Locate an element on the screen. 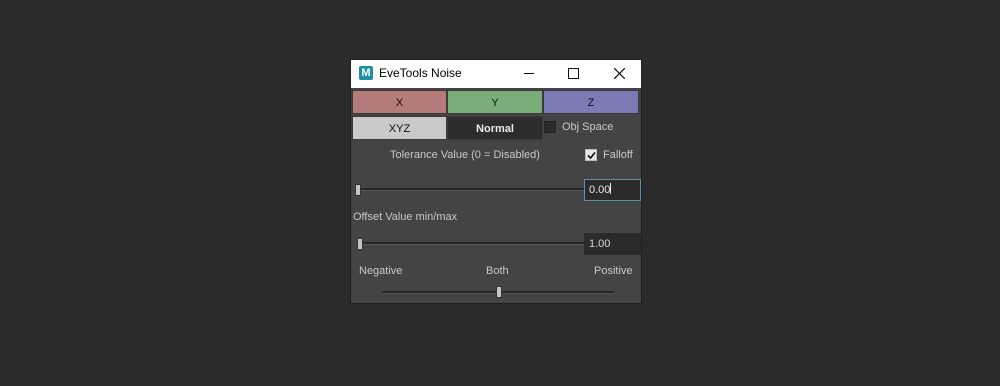 The image size is (1000, 386). minimize-icon is located at coordinates (529, 73).